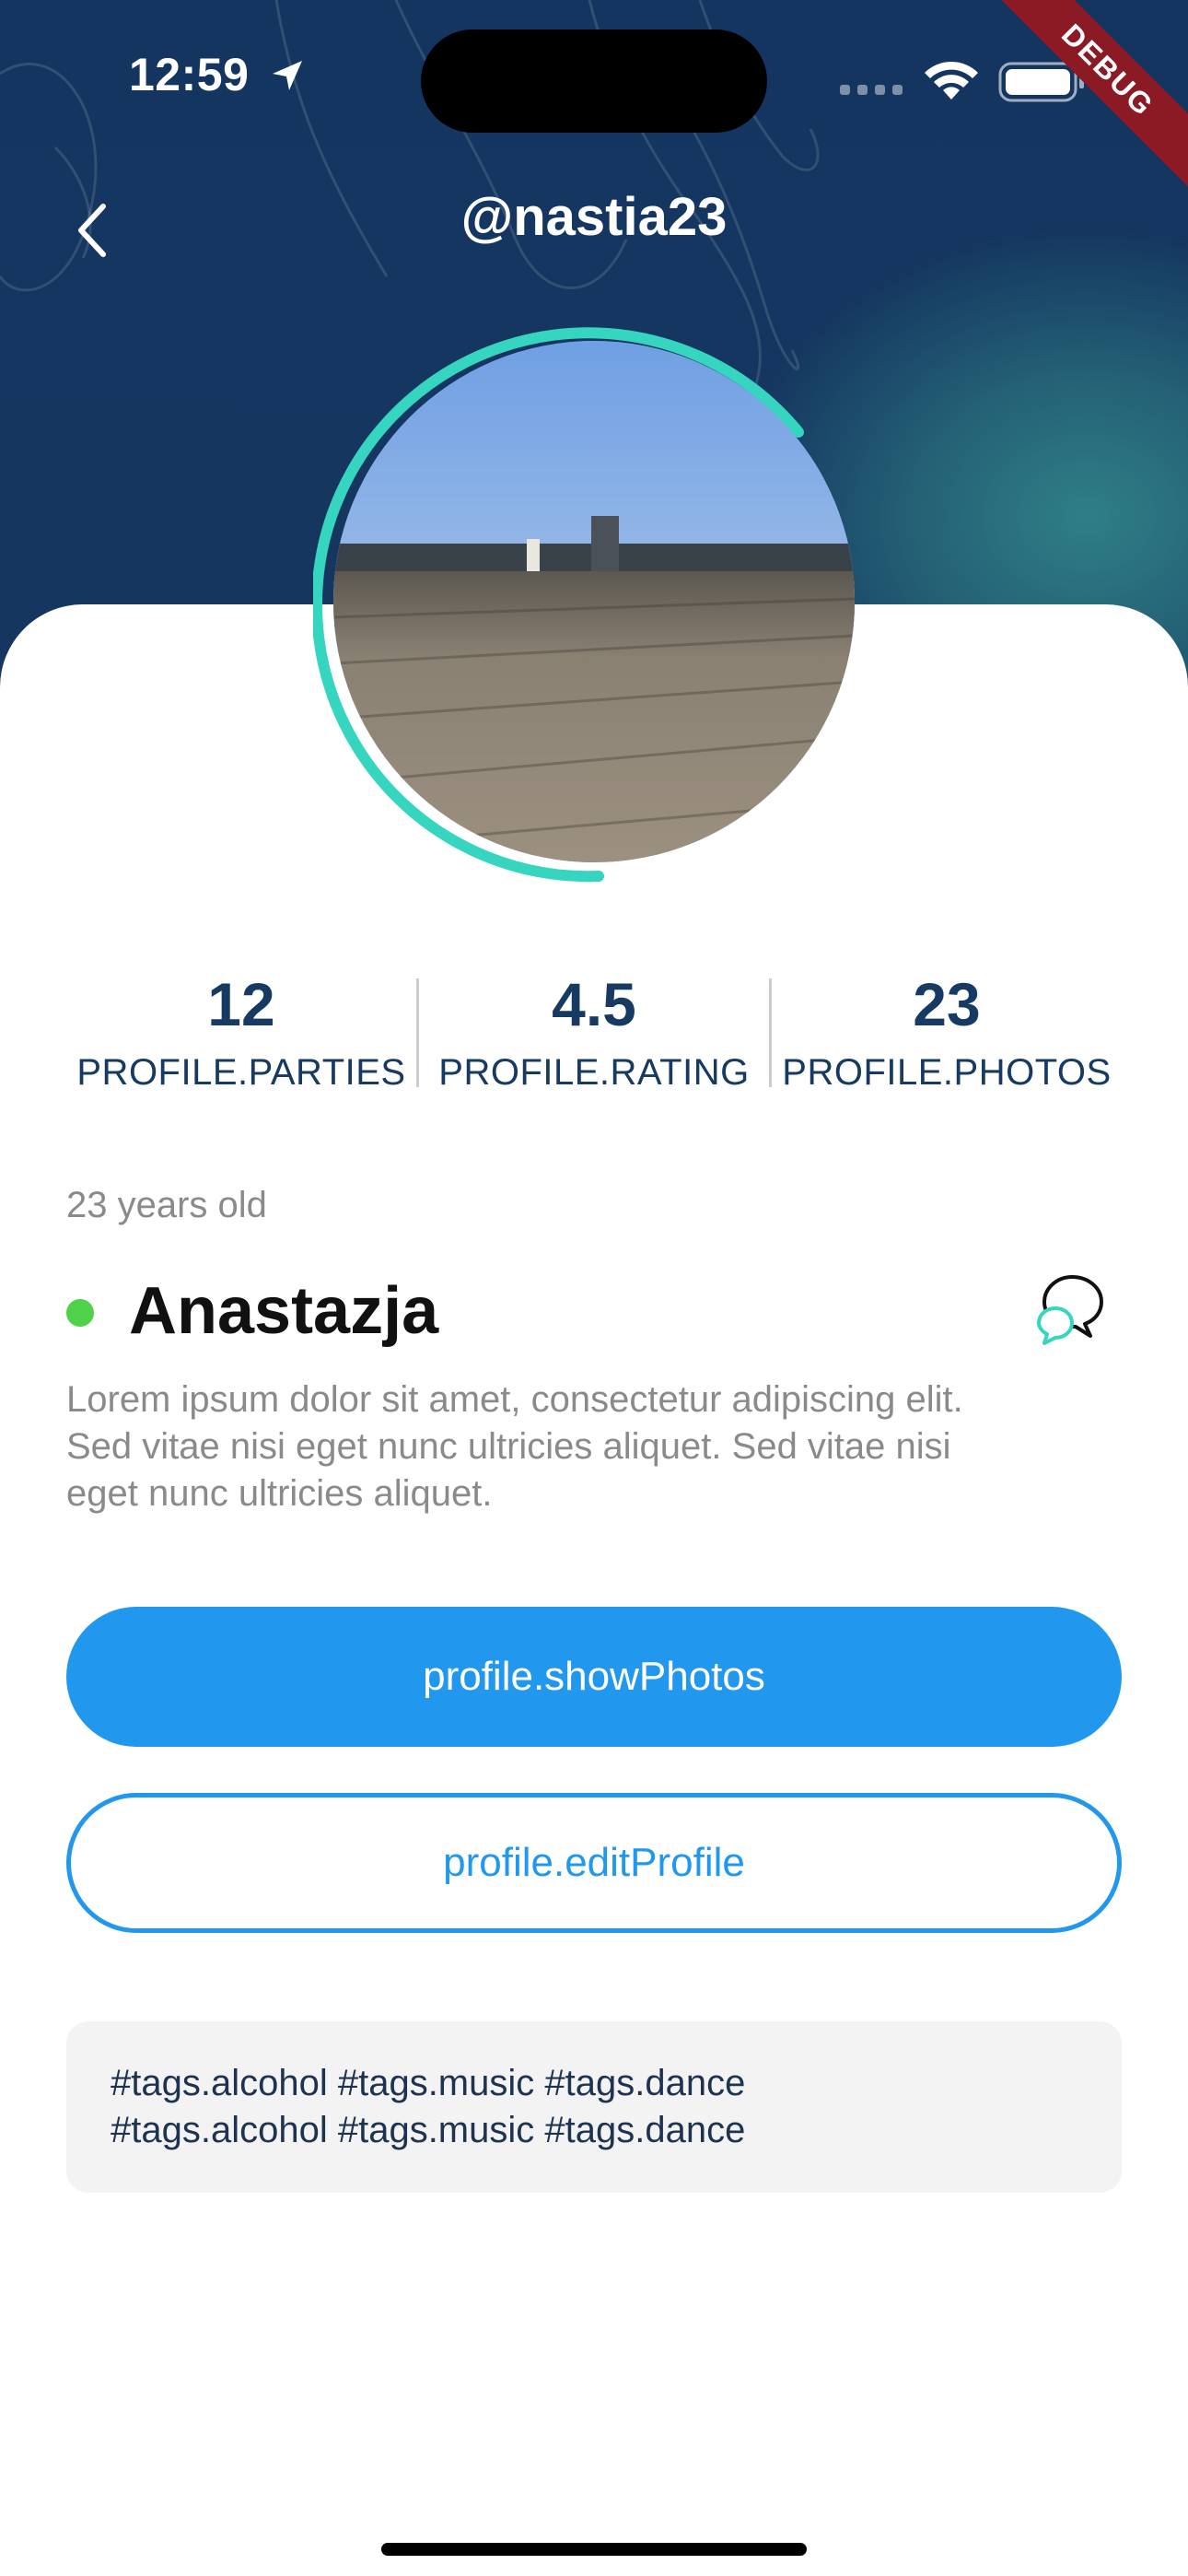 The image size is (1188, 2576). I want to click on stat-value: 23, so click(947, 1004).